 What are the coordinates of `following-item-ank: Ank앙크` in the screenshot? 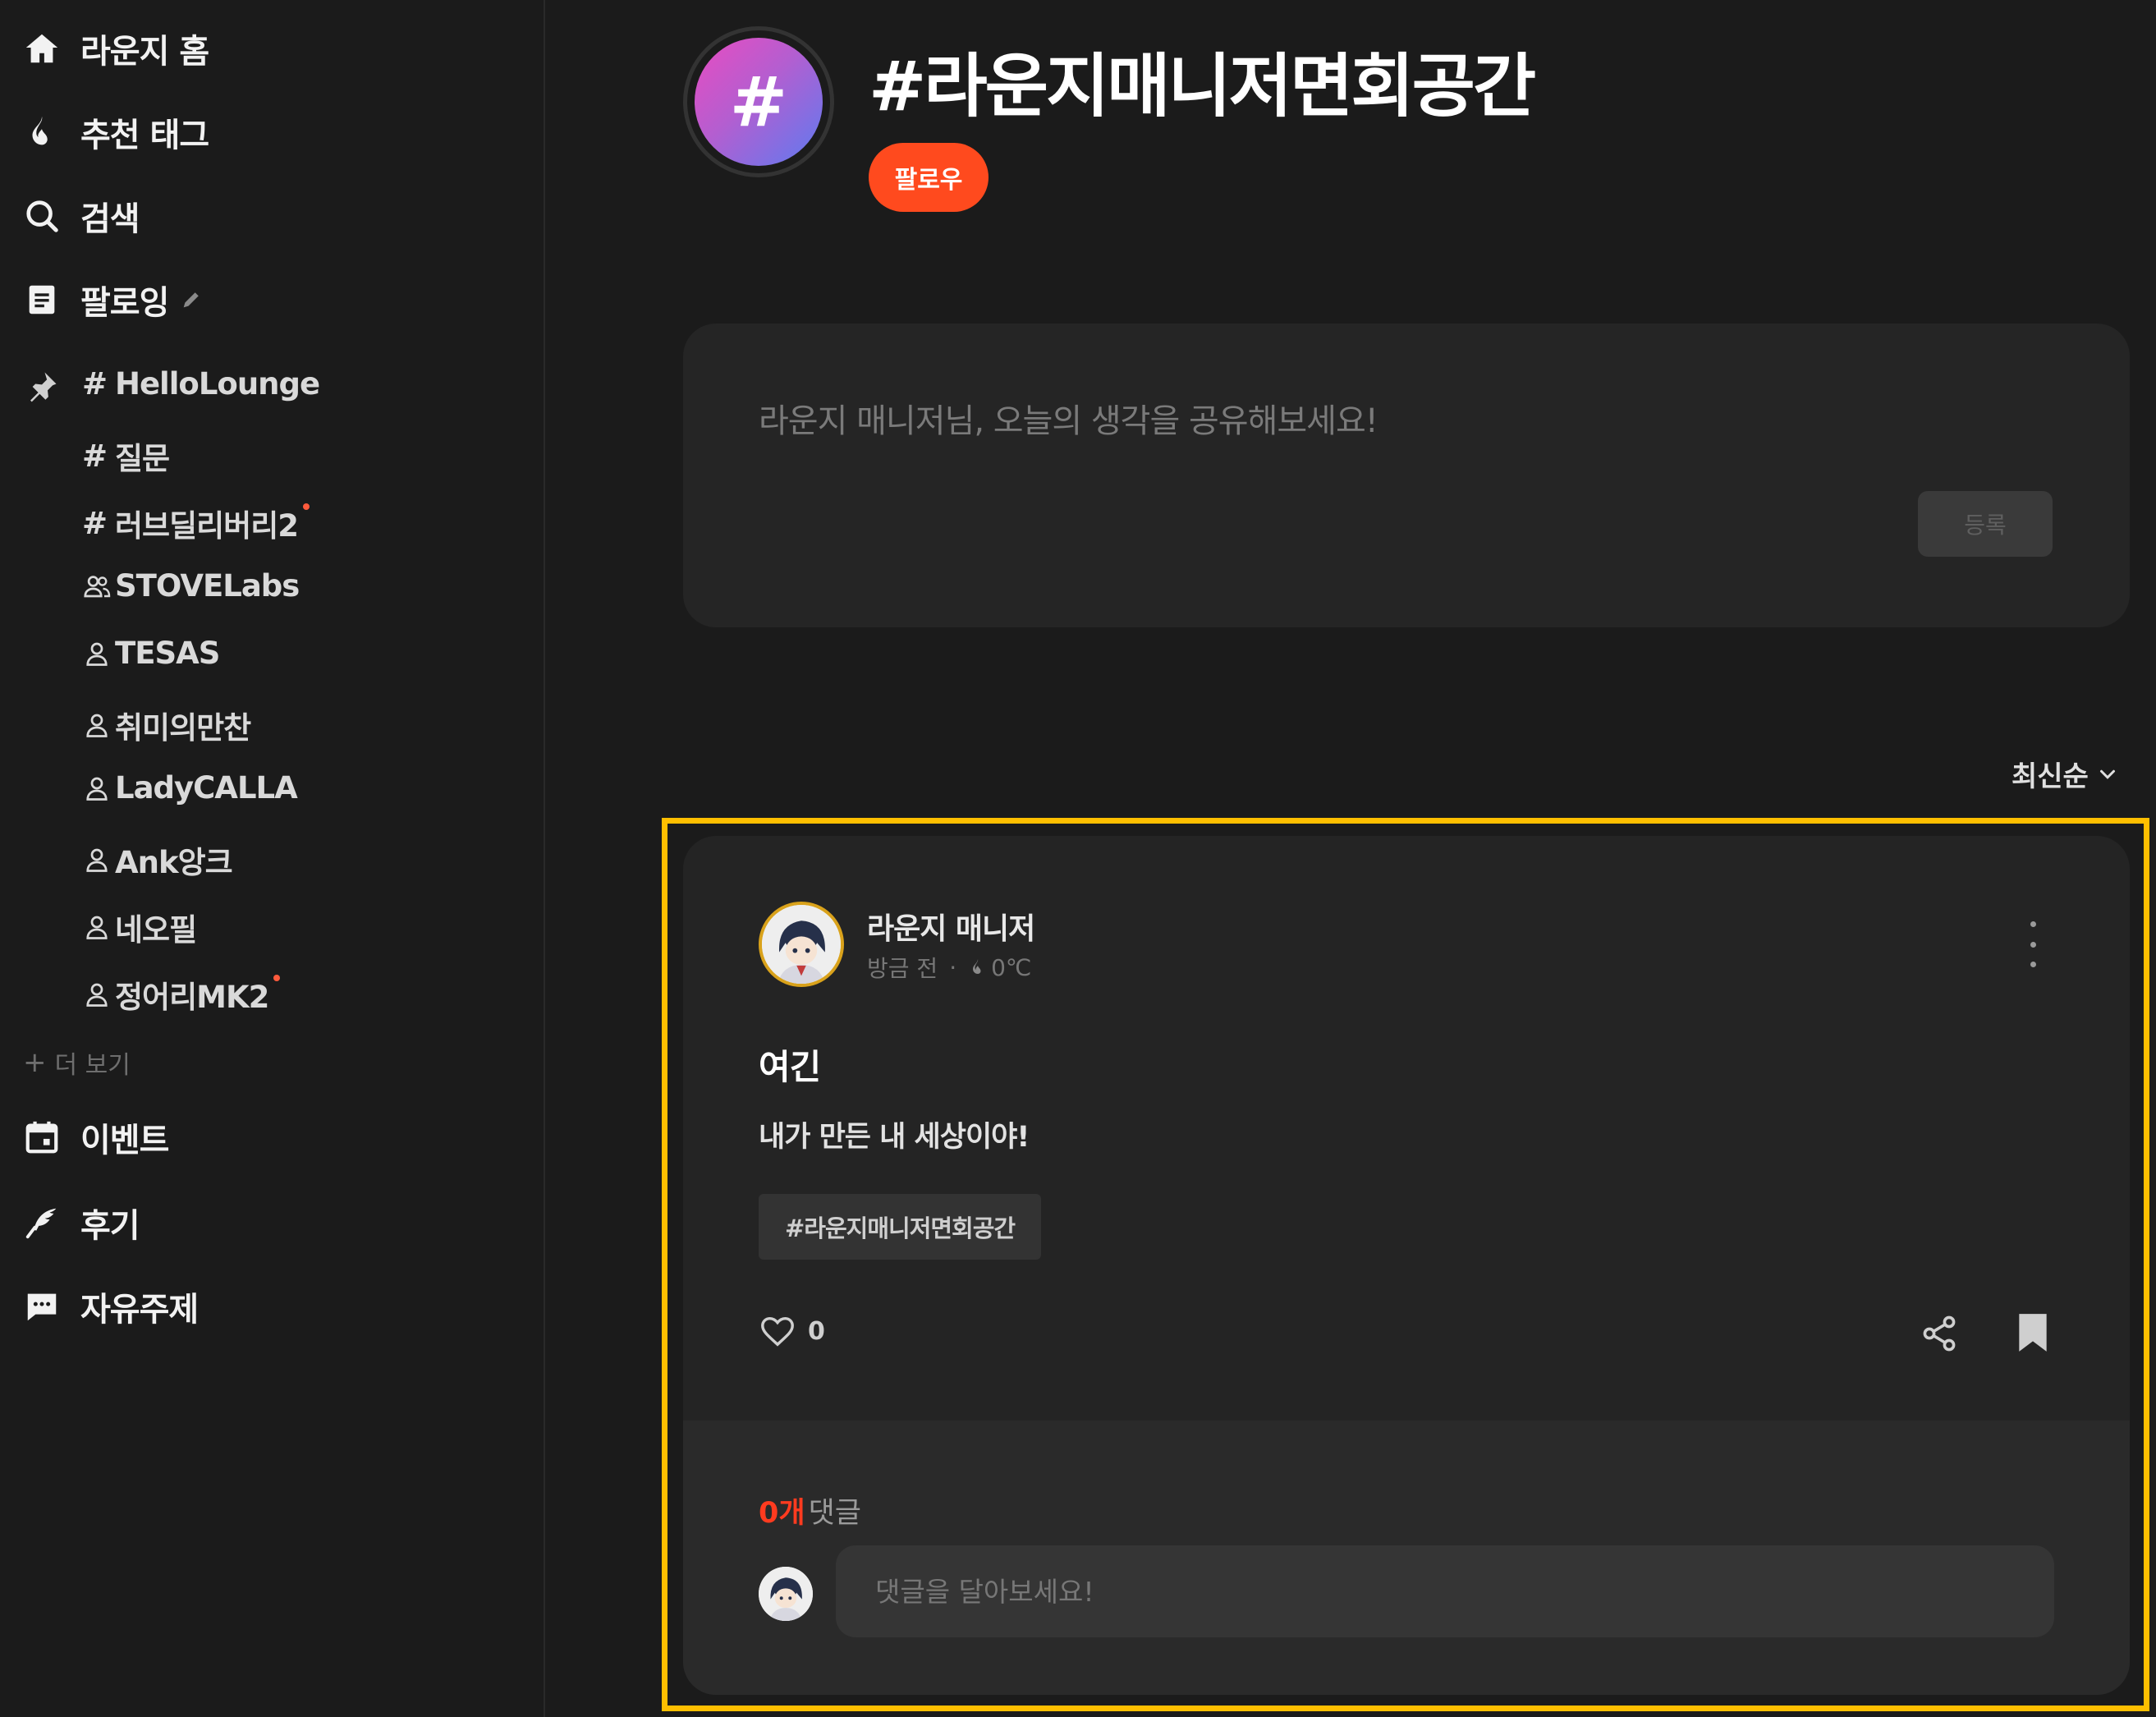 It's located at (157, 860).